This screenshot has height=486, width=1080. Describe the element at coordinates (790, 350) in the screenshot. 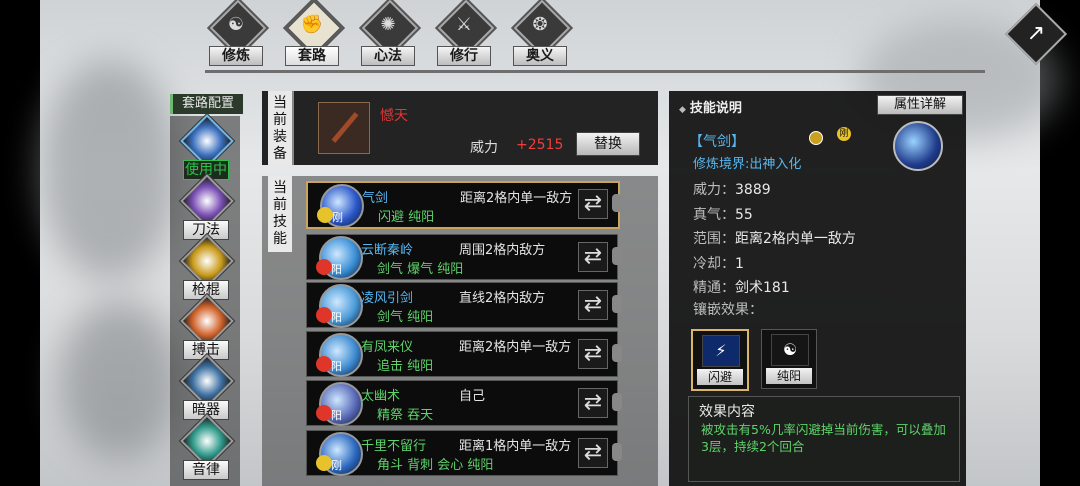

I see `yin-yang-icon: ☯` at that location.